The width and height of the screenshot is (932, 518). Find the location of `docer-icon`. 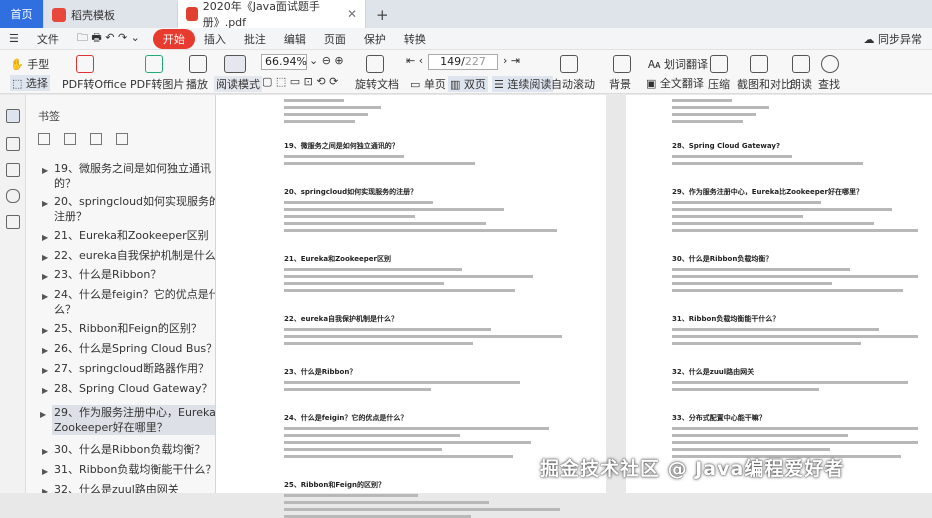

docer-icon is located at coordinates (59, 15).